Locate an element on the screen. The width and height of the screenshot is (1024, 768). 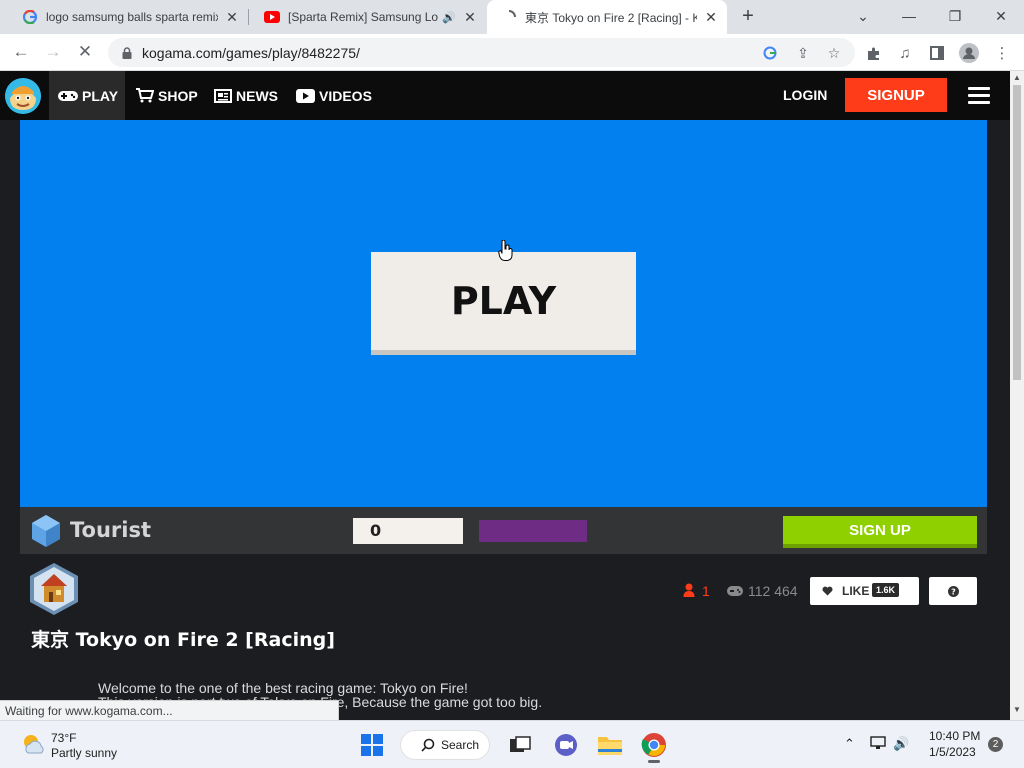
game-title: 東京 Tokyo on Fire 2 [Racing] is located at coordinates (183, 640).